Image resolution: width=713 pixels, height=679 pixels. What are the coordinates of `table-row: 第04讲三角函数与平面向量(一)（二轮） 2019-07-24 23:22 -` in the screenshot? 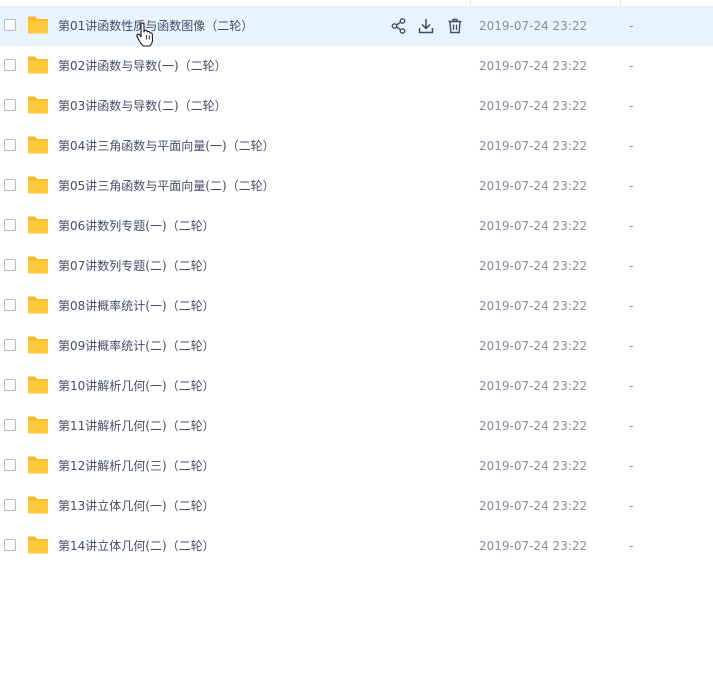 It's located at (356, 146).